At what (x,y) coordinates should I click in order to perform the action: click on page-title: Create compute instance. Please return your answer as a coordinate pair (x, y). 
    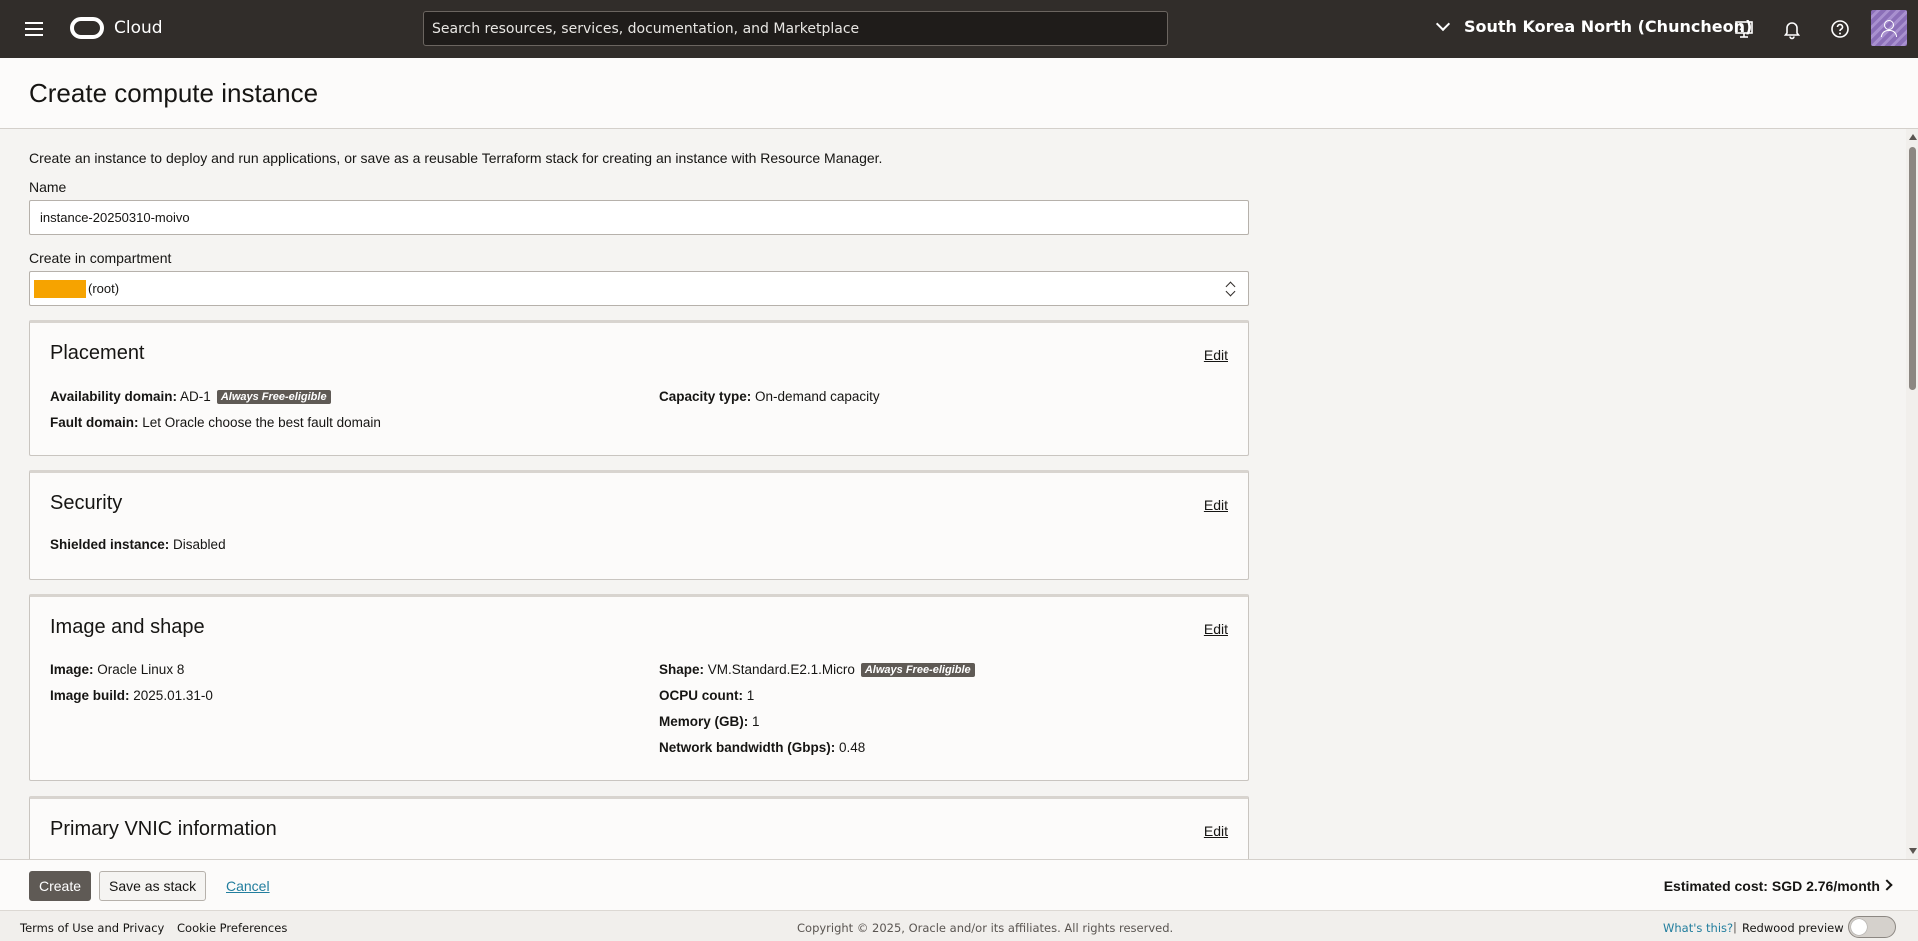
    Looking at the image, I should click on (174, 93).